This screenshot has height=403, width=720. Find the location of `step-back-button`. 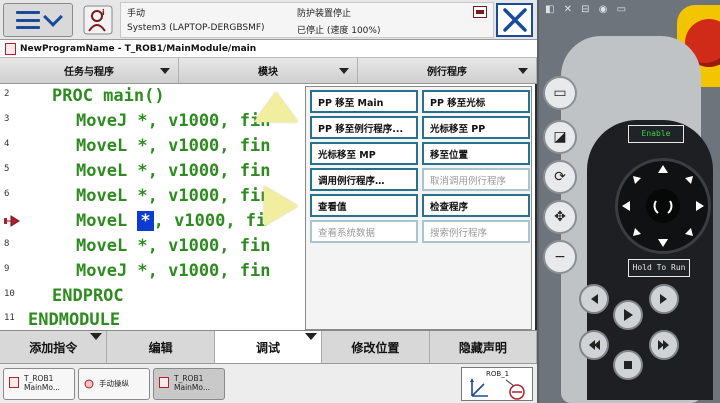

step-back-button is located at coordinates (594, 299).